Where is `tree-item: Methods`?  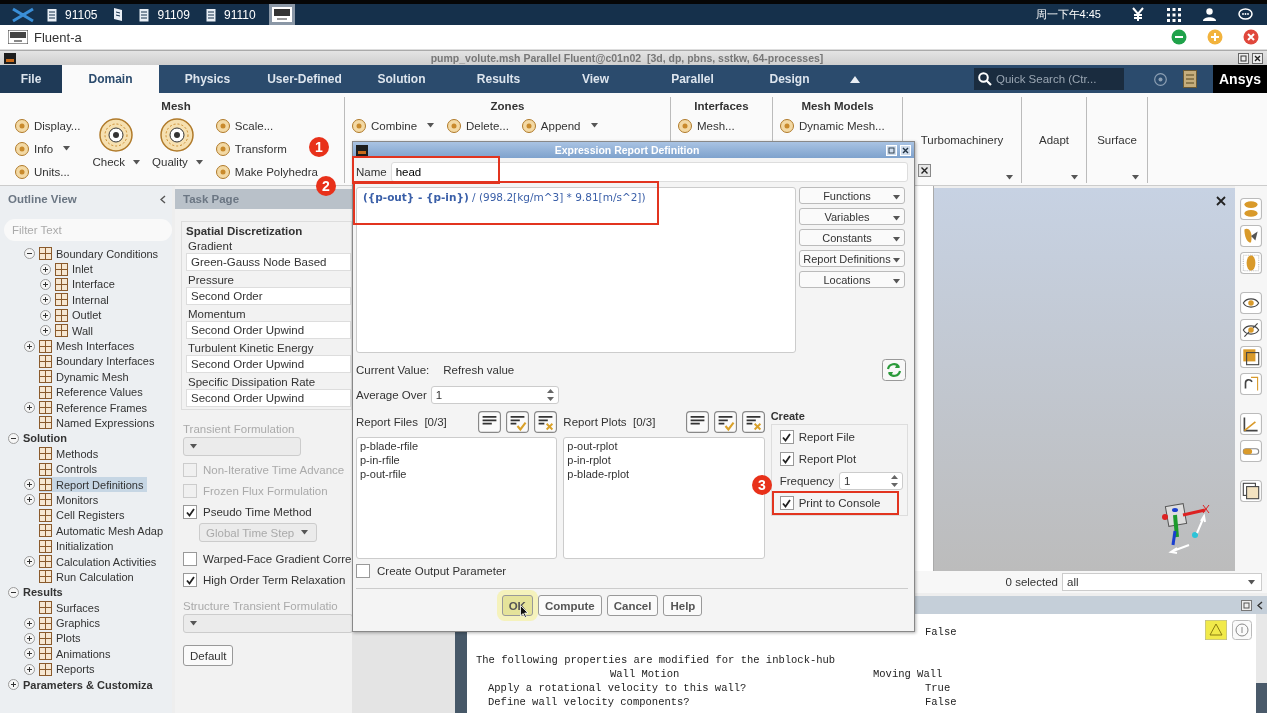 tree-item: Methods is located at coordinates (71, 454).